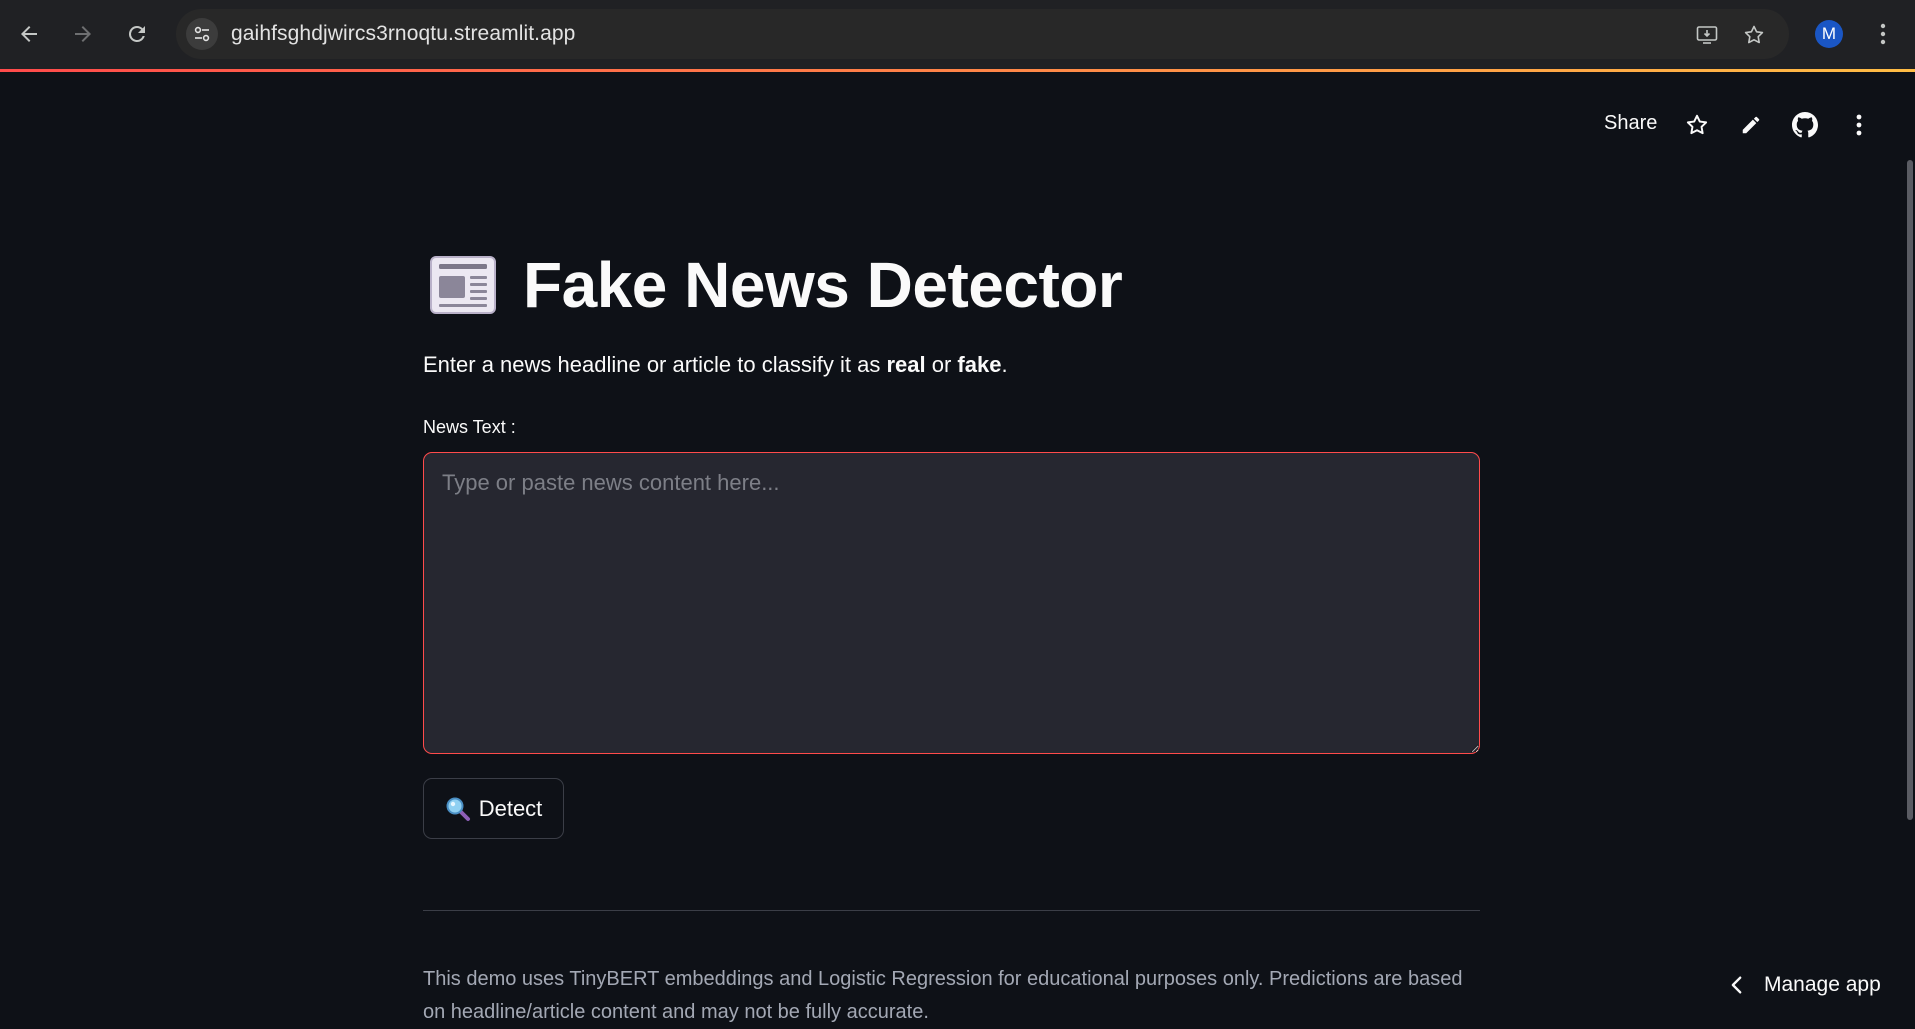  I want to click on magnifying-glass-icon, so click(458, 809).